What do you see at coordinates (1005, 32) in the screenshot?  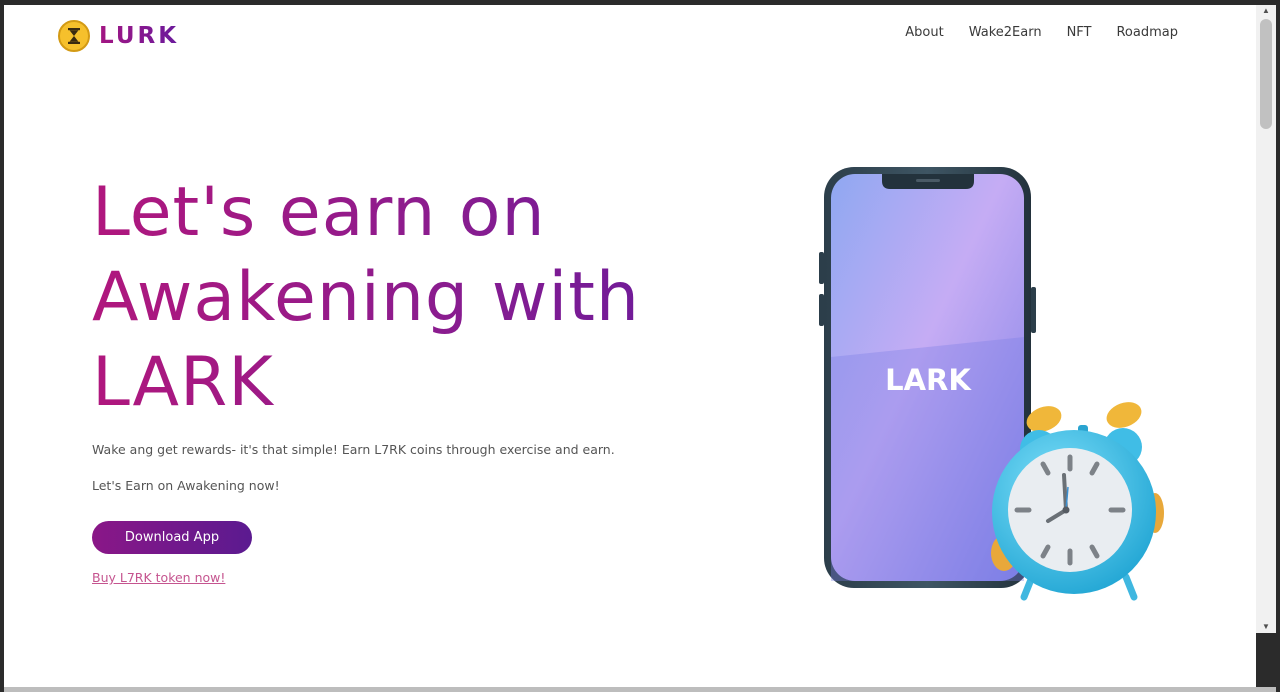 I see `nav-wake2earn: Wake2Earn` at bounding box center [1005, 32].